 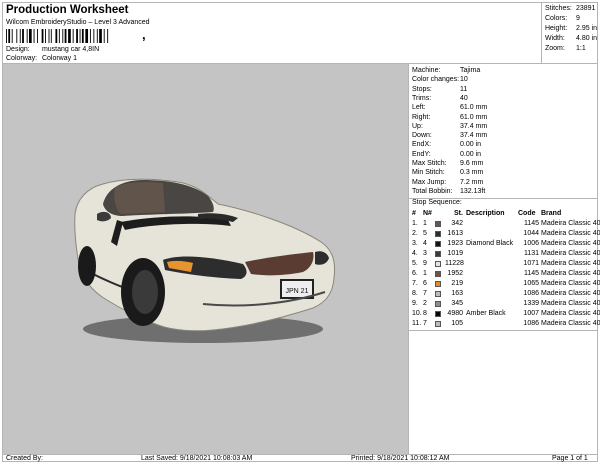 I want to click on col-needle: N#, so click(x=427, y=213).